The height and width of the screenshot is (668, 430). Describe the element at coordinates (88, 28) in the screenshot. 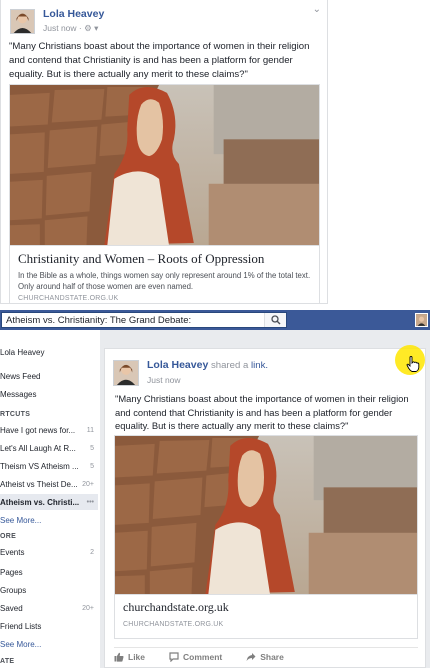

I see `privacy-icon: · ⚙ ▾` at that location.